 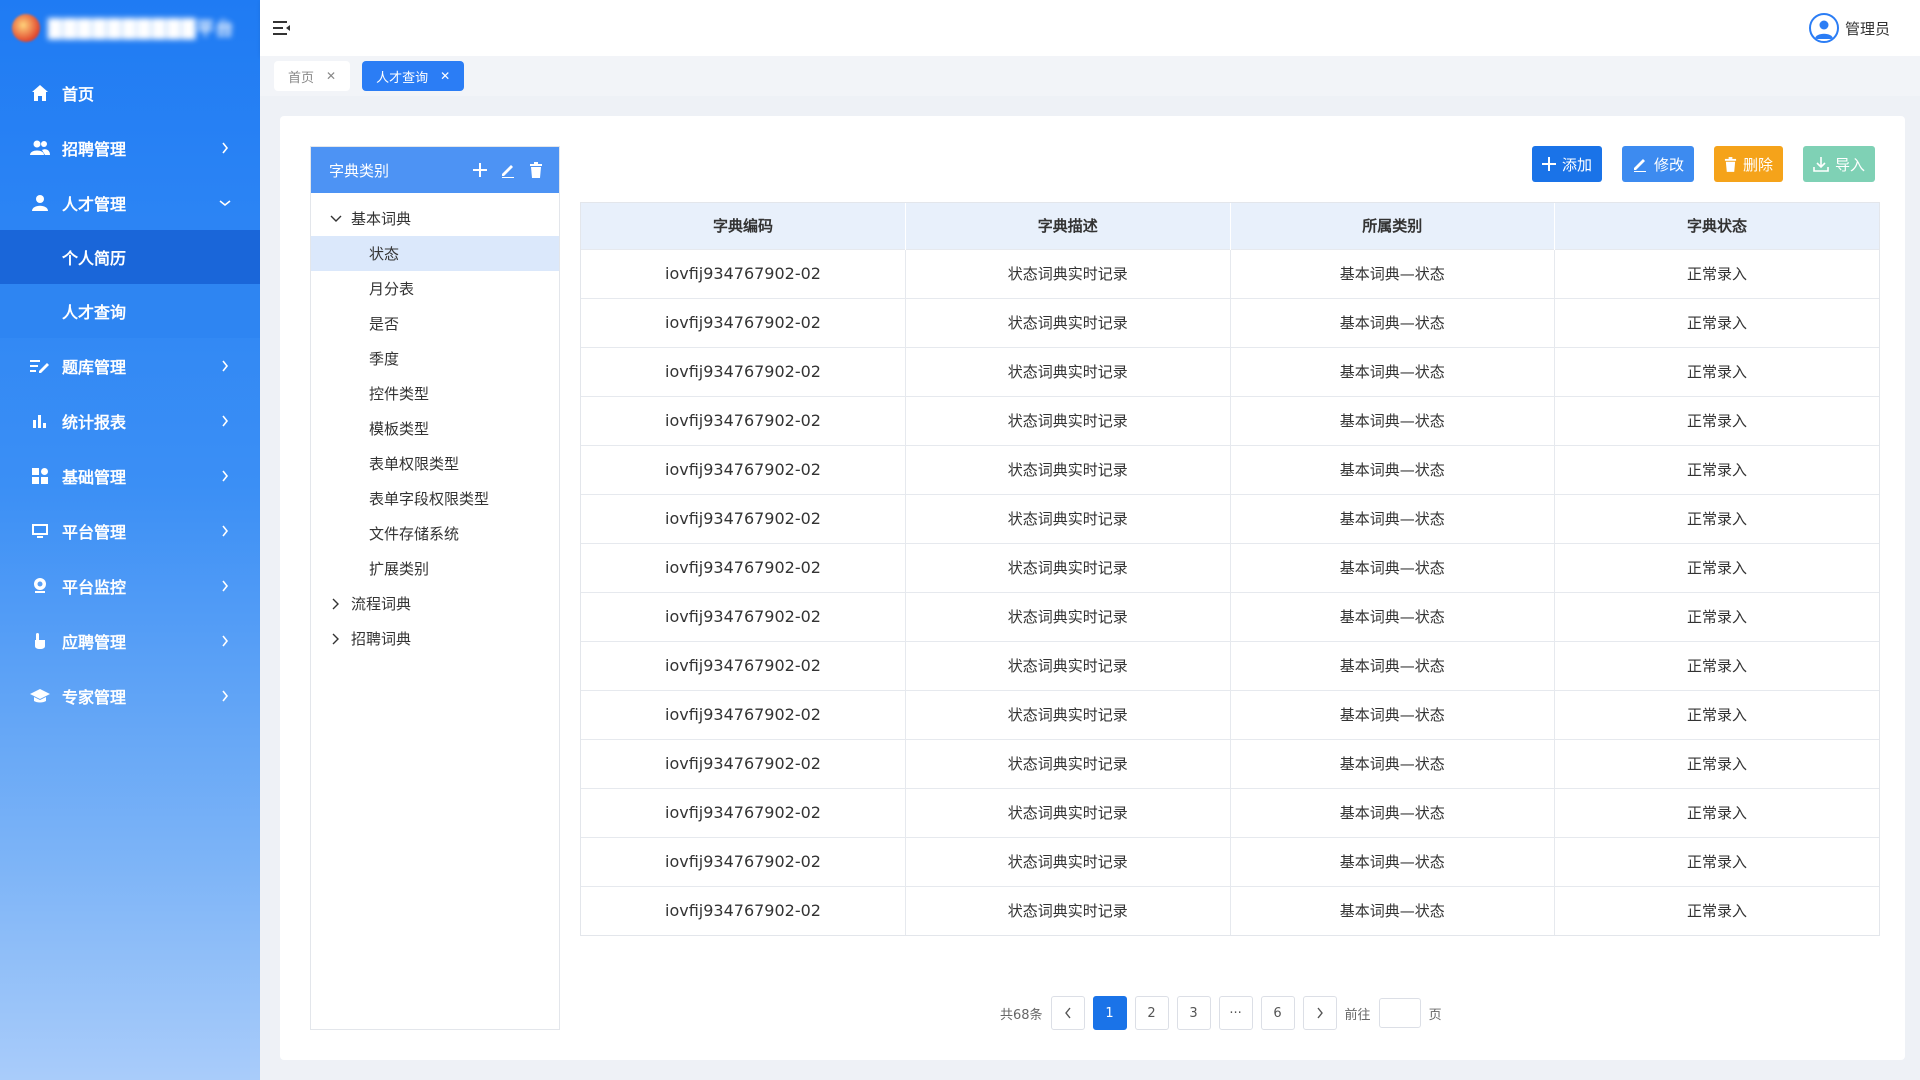 What do you see at coordinates (1639, 165) in the screenshot?
I see `pencil-icon` at bounding box center [1639, 165].